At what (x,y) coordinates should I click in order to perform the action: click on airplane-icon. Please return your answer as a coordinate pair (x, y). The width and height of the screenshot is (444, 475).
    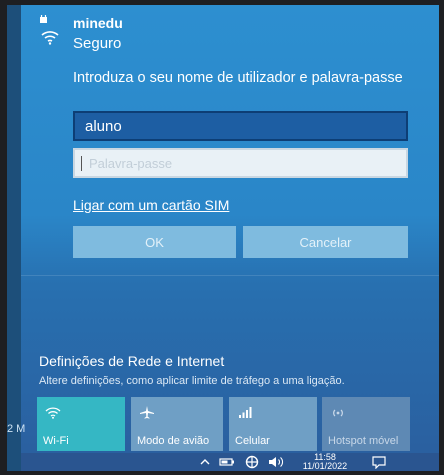
    Looking at the image, I should click on (147, 412).